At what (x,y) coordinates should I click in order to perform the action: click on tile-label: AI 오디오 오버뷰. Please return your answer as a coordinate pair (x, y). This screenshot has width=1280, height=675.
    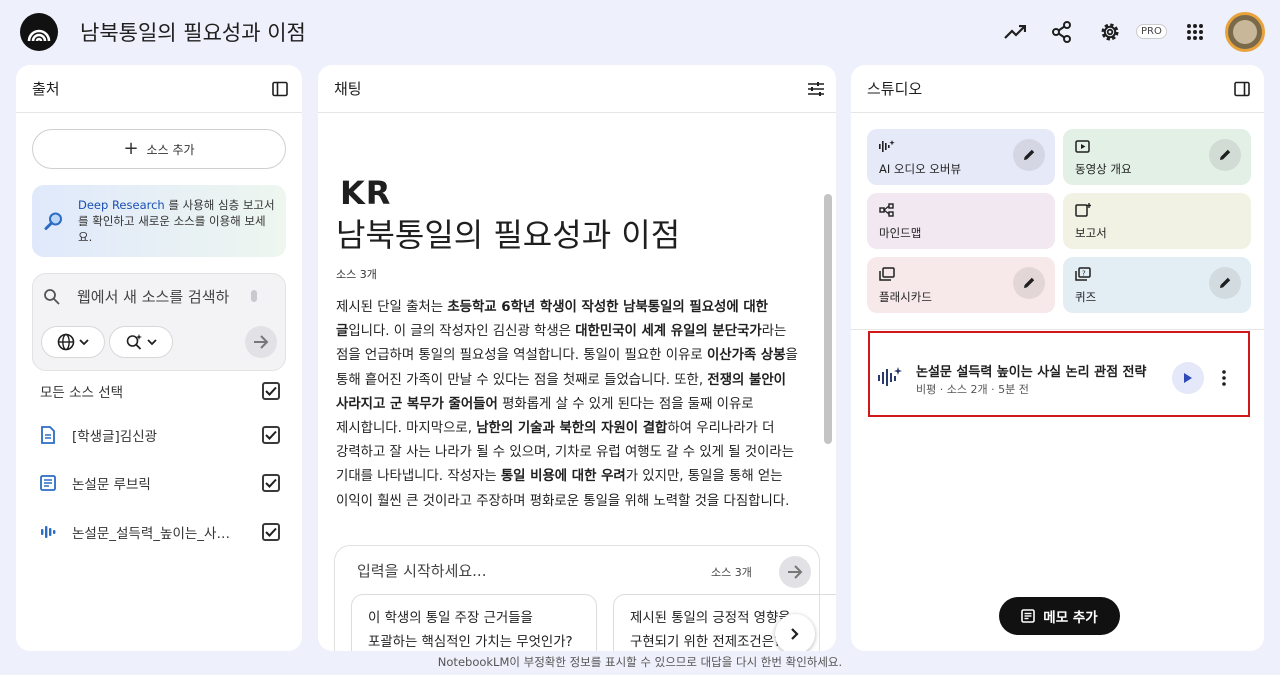
    Looking at the image, I should click on (920, 169).